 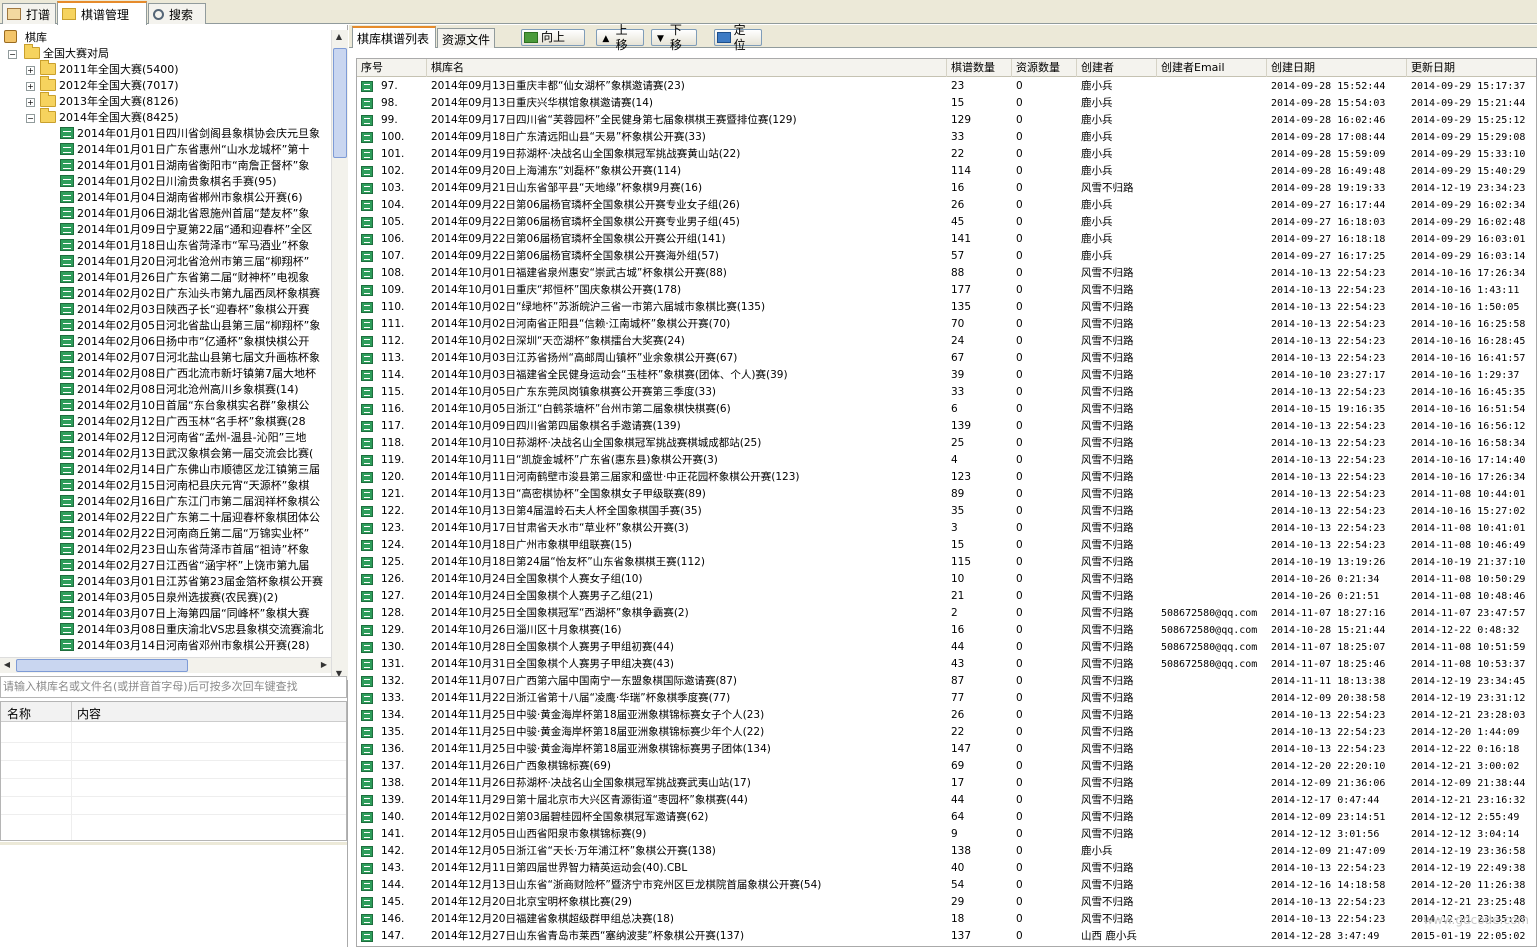 What do you see at coordinates (29, 13) in the screenshot?
I see `tab-play: 打谱` at bounding box center [29, 13].